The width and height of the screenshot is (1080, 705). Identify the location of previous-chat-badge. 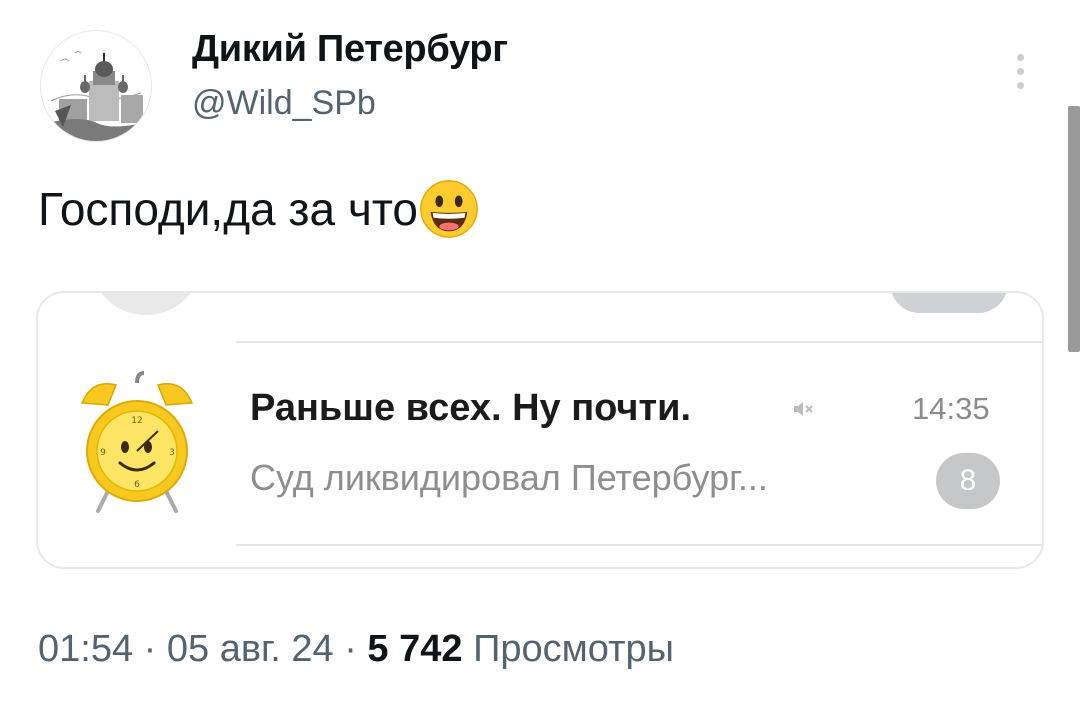
(949, 303).